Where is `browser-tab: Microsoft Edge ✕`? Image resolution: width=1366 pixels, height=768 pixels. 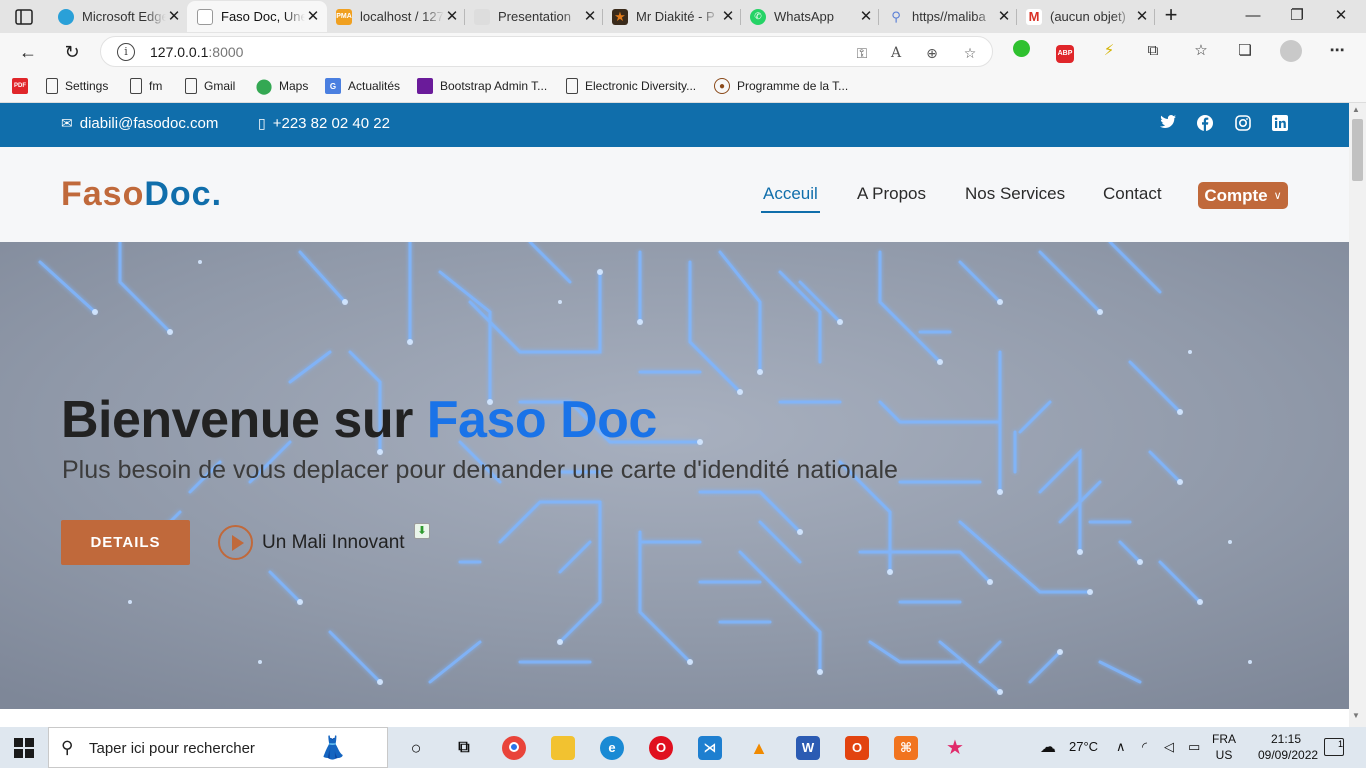 browser-tab: Microsoft Edge ✕ is located at coordinates (118, 16).